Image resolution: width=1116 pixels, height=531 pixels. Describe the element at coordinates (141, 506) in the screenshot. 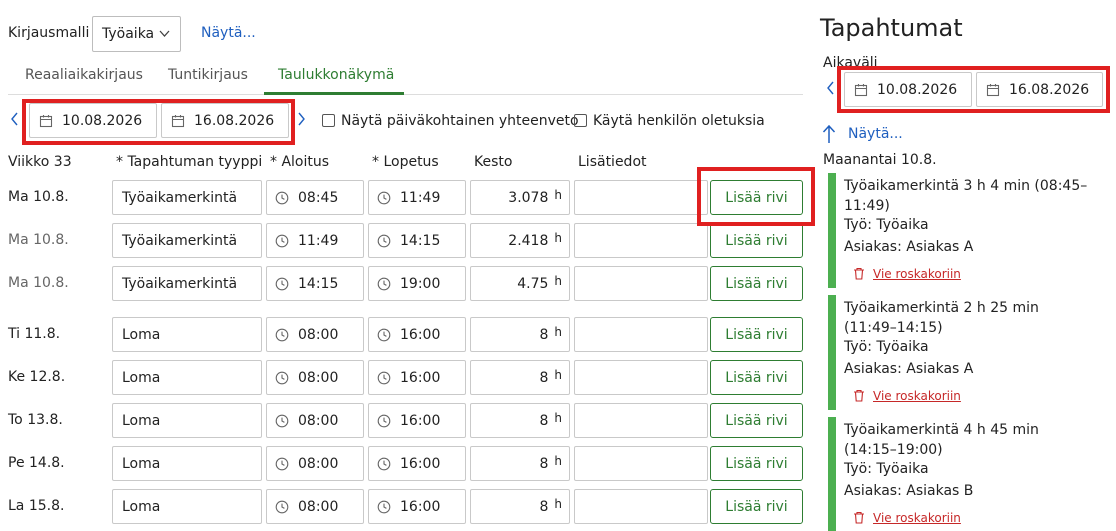

I see `event-type-value: Loma` at that location.